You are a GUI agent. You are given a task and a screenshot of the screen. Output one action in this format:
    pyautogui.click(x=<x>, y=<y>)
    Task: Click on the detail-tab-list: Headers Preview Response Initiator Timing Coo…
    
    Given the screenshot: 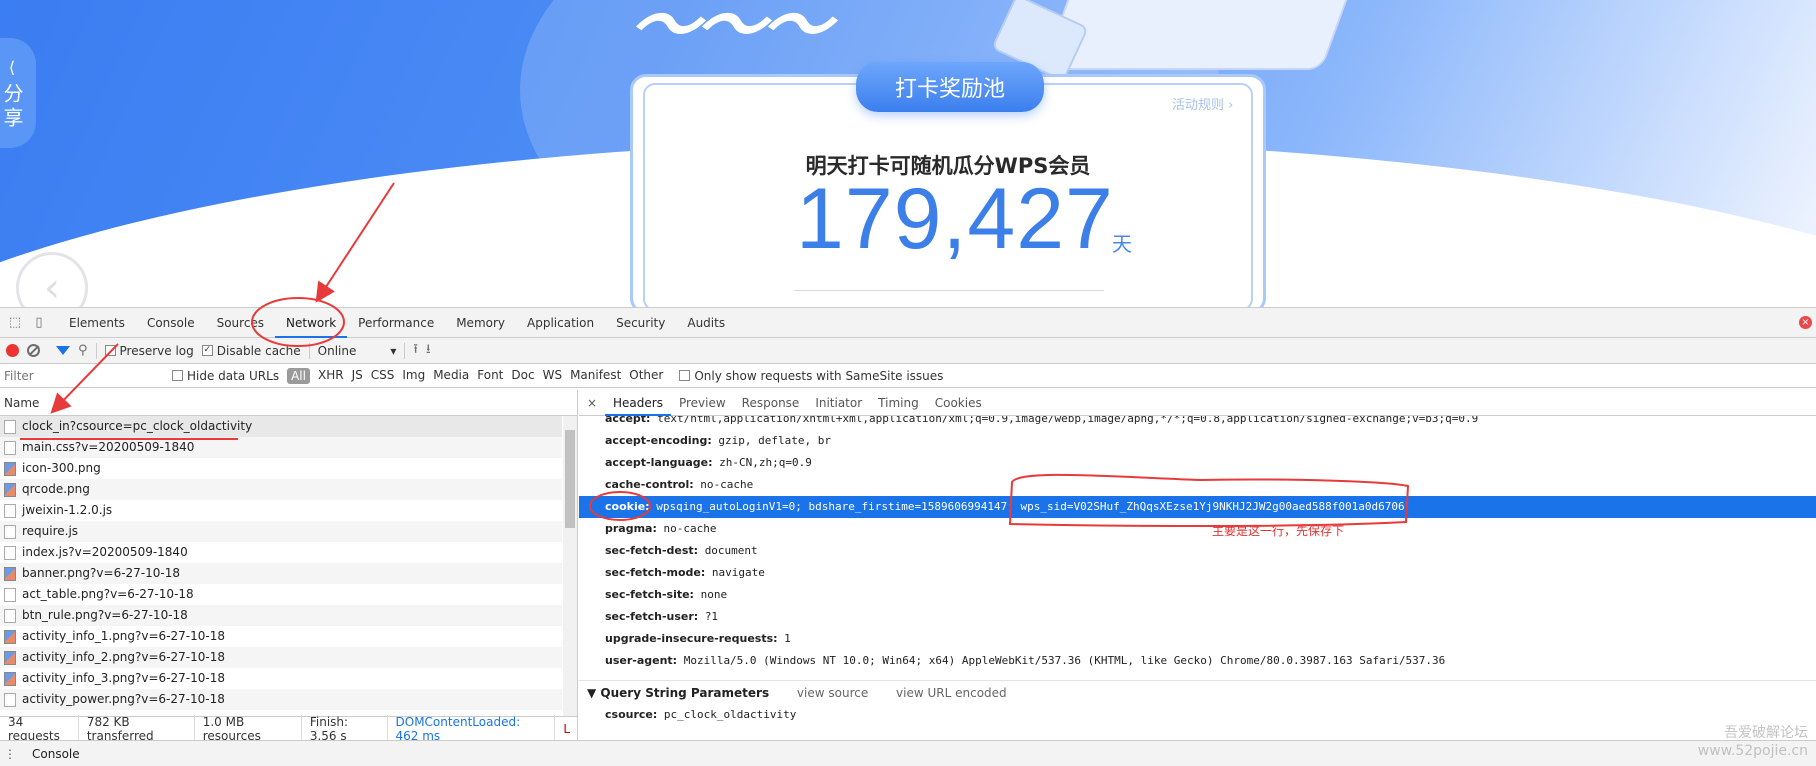 What is the action you would take?
    pyautogui.click(x=797, y=403)
    